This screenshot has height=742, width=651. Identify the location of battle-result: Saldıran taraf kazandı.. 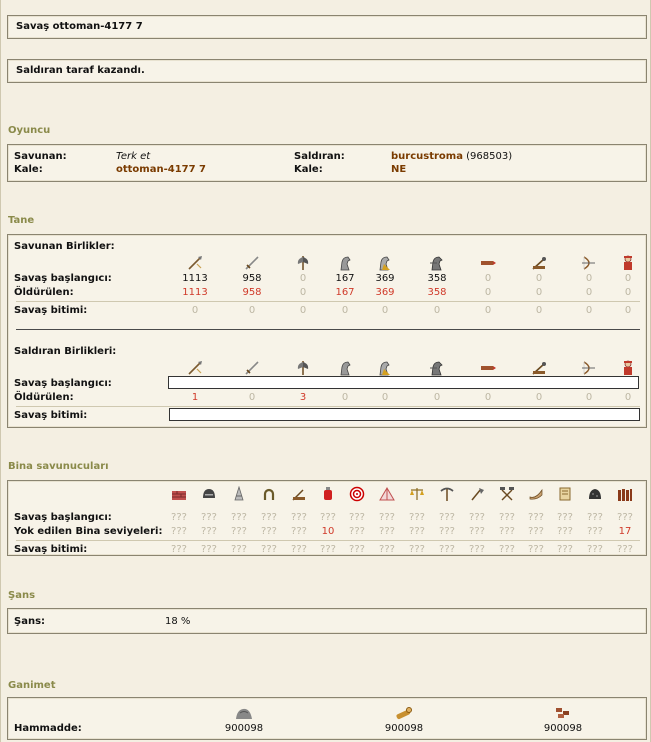
(80, 70).